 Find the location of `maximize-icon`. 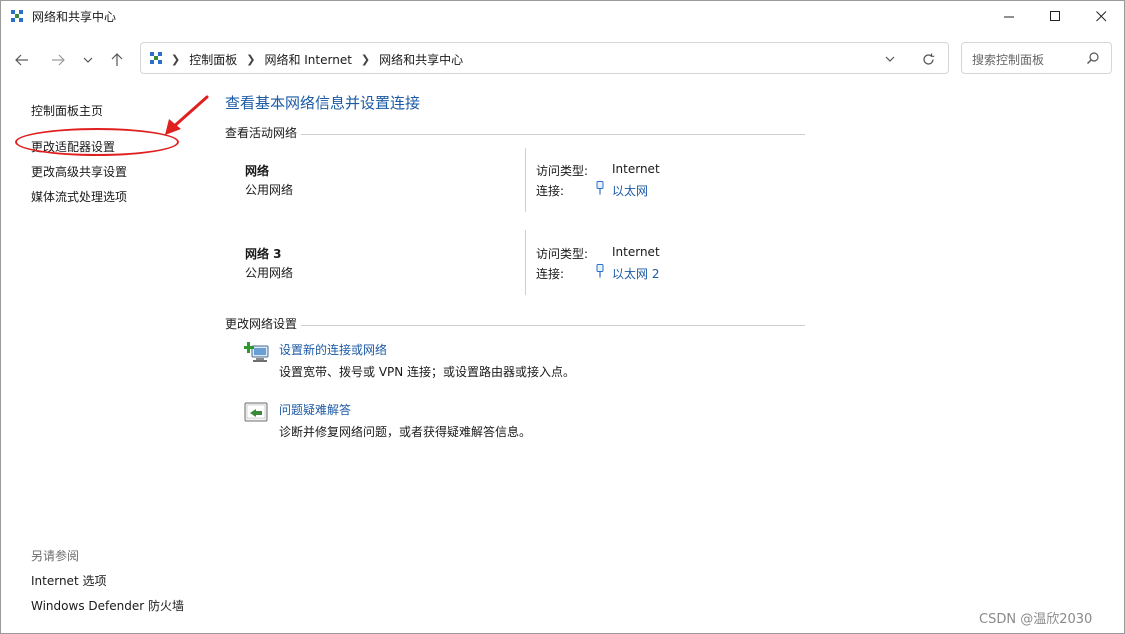

maximize-icon is located at coordinates (1054, 16).